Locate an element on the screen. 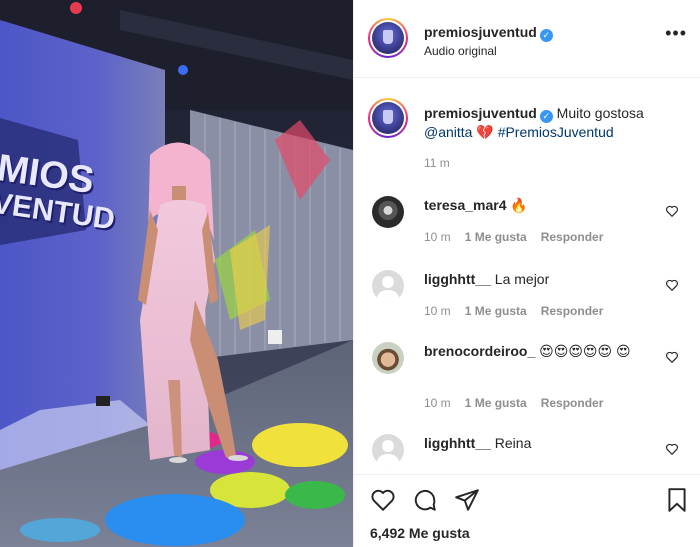  post-action-bar: 6,492 Me gusta is located at coordinates (527, 510).